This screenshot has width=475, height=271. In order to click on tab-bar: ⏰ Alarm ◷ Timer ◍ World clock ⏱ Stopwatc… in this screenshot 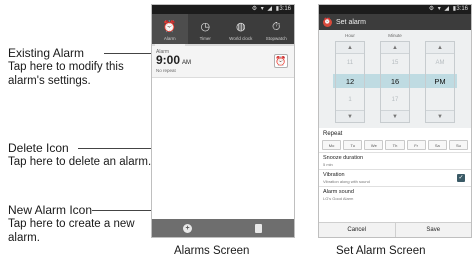, I will do `click(223, 30)`.